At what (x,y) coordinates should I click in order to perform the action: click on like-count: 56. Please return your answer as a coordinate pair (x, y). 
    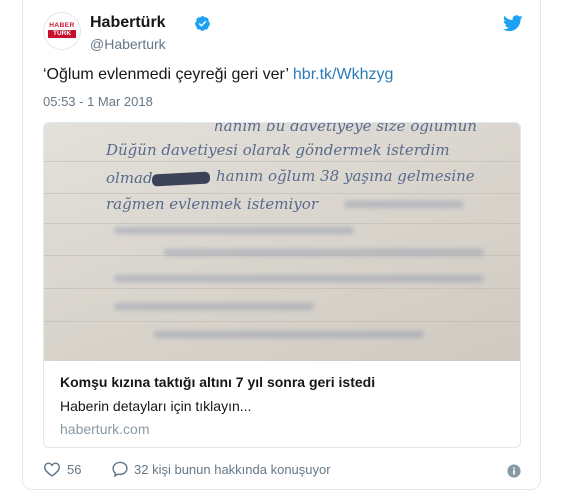
    Looking at the image, I should click on (74, 469).